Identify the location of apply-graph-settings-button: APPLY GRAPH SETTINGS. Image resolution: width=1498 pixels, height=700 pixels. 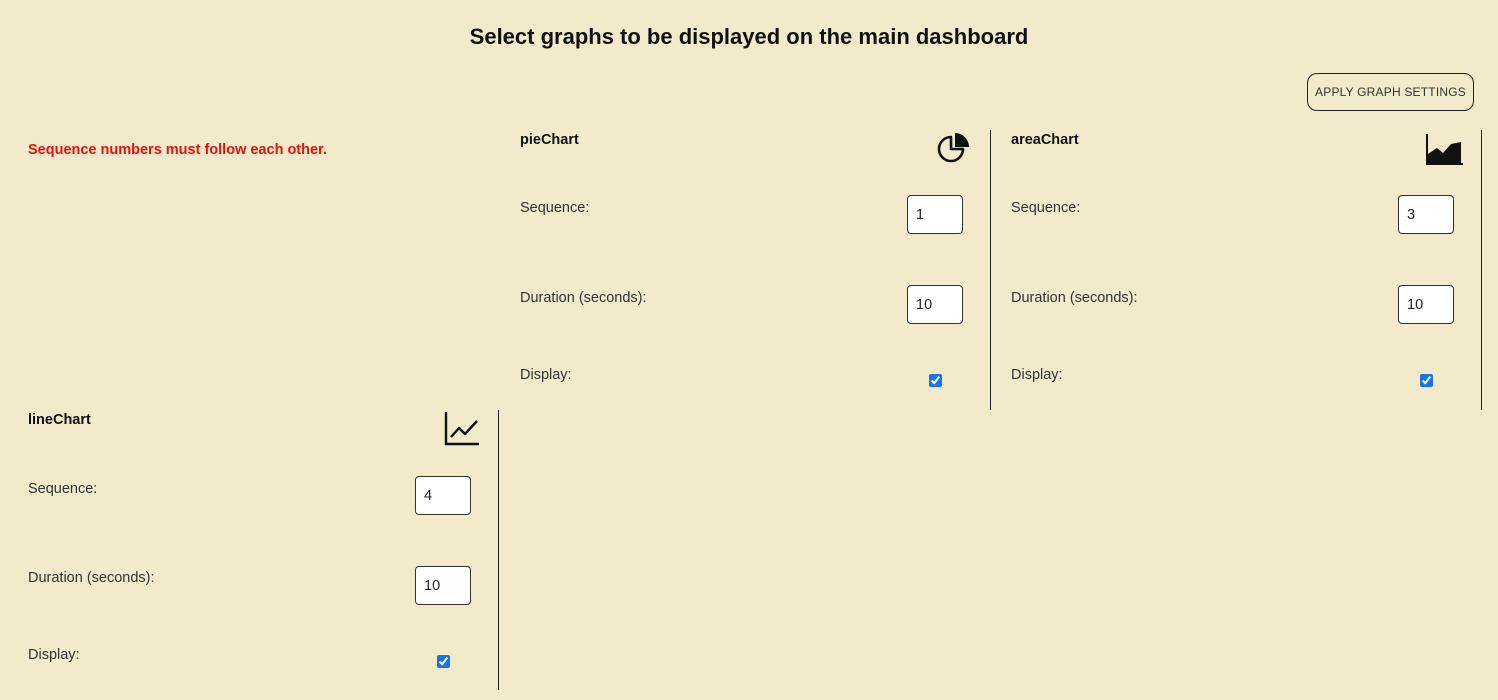
(1390, 92).